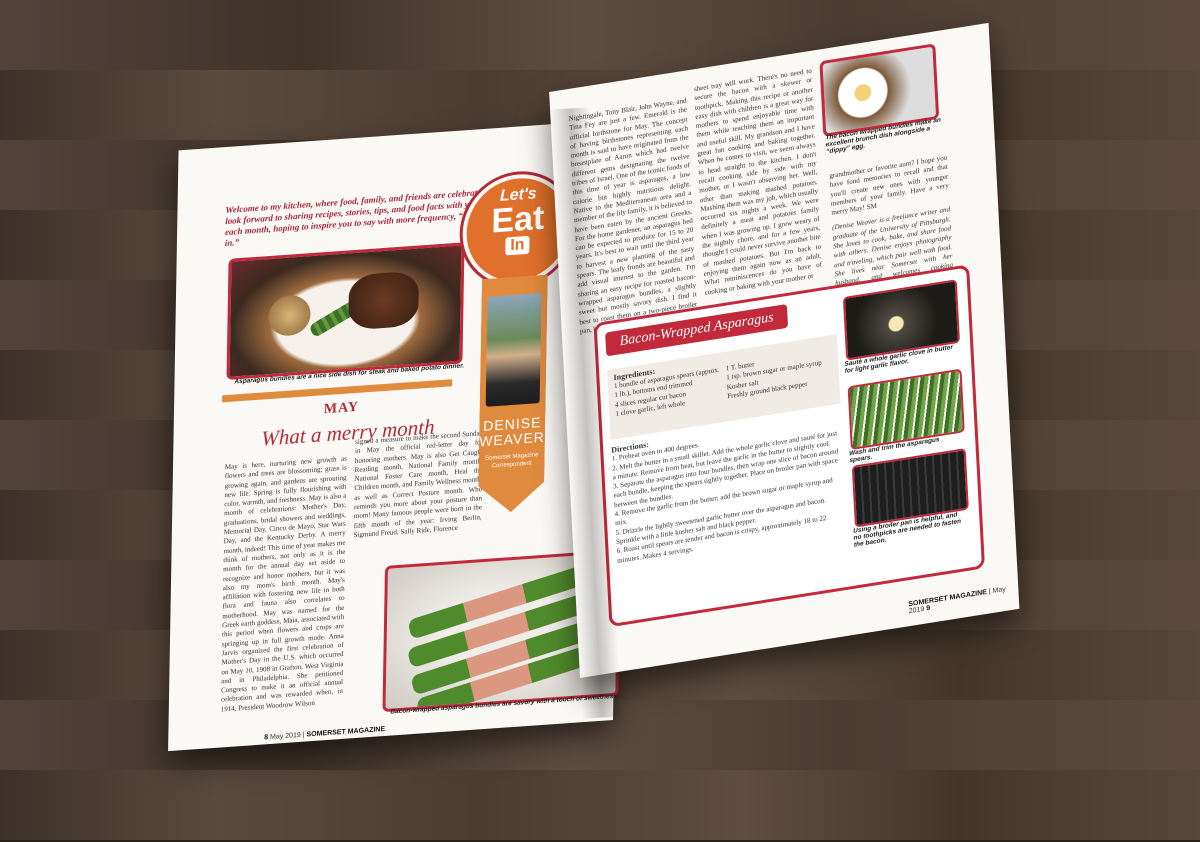 This screenshot has width=1200, height=842. What do you see at coordinates (518, 219) in the screenshot?
I see `logo-eat: Eat` at bounding box center [518, 219].